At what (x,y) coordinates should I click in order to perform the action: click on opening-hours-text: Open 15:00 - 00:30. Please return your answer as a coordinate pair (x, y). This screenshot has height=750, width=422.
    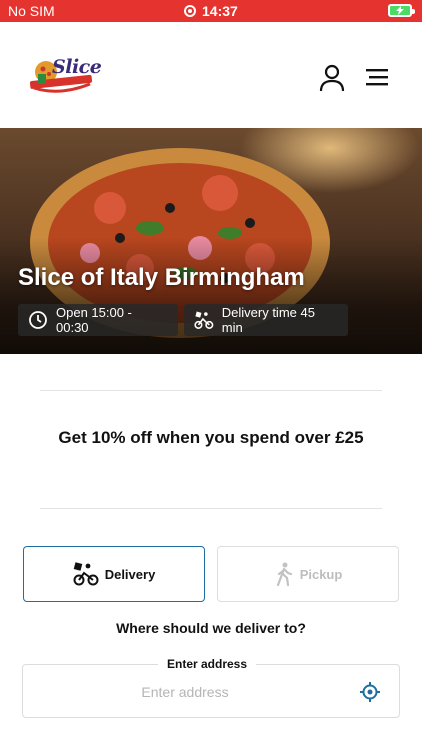
    Looking at the image, I should click on (94, 320).